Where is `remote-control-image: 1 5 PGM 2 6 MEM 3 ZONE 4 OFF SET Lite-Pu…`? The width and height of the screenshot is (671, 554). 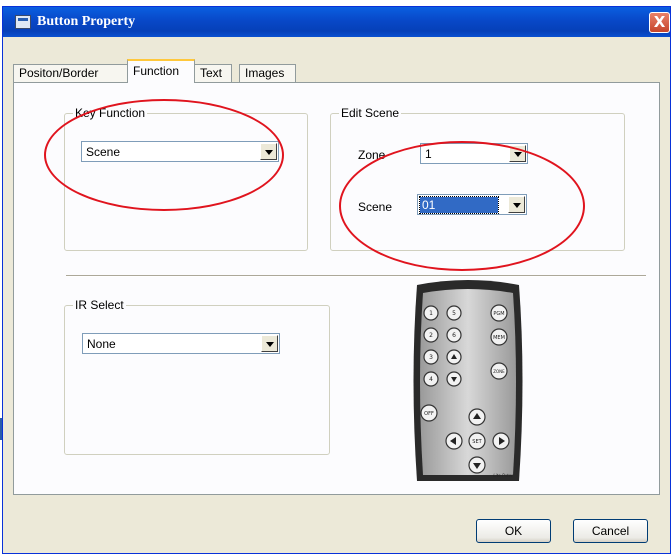 remote-control-image: 1 5 PGM 2 6 MEM 3 ZONE 4 OFF SET Lite-Pu… is located at coordinates (468, 380).